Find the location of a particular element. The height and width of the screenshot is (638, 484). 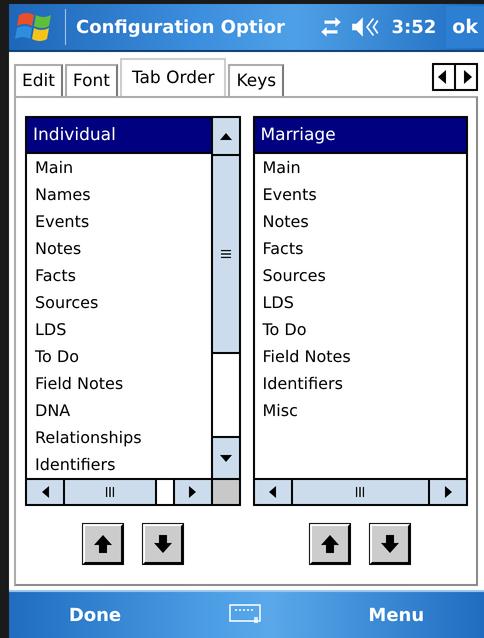

tab: Edit is located at coordinates (38, 80).